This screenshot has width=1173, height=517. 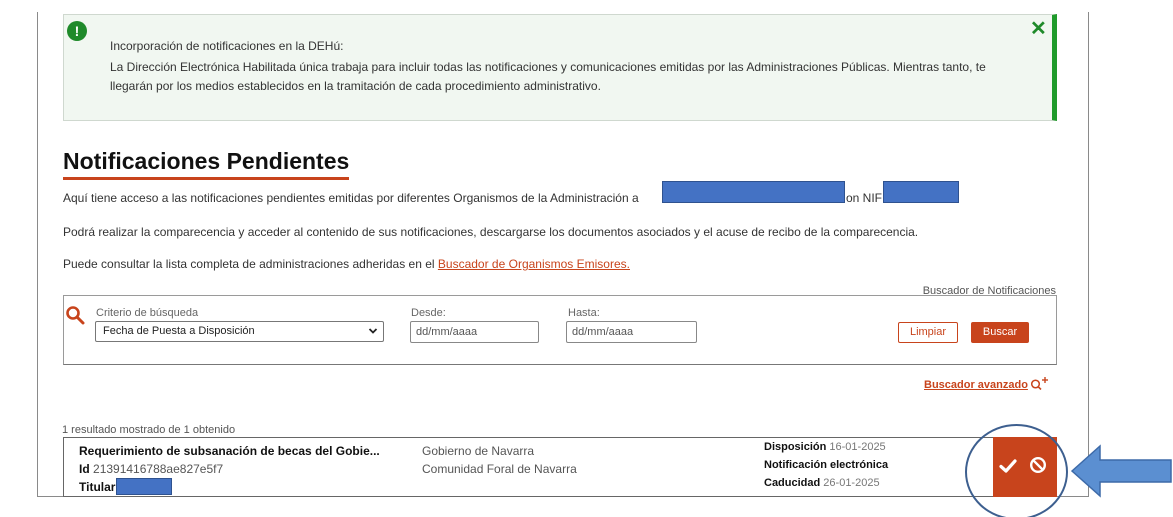 I want to click on from-date-input: dd/mm/aaaa, so click(x=474, y=332).